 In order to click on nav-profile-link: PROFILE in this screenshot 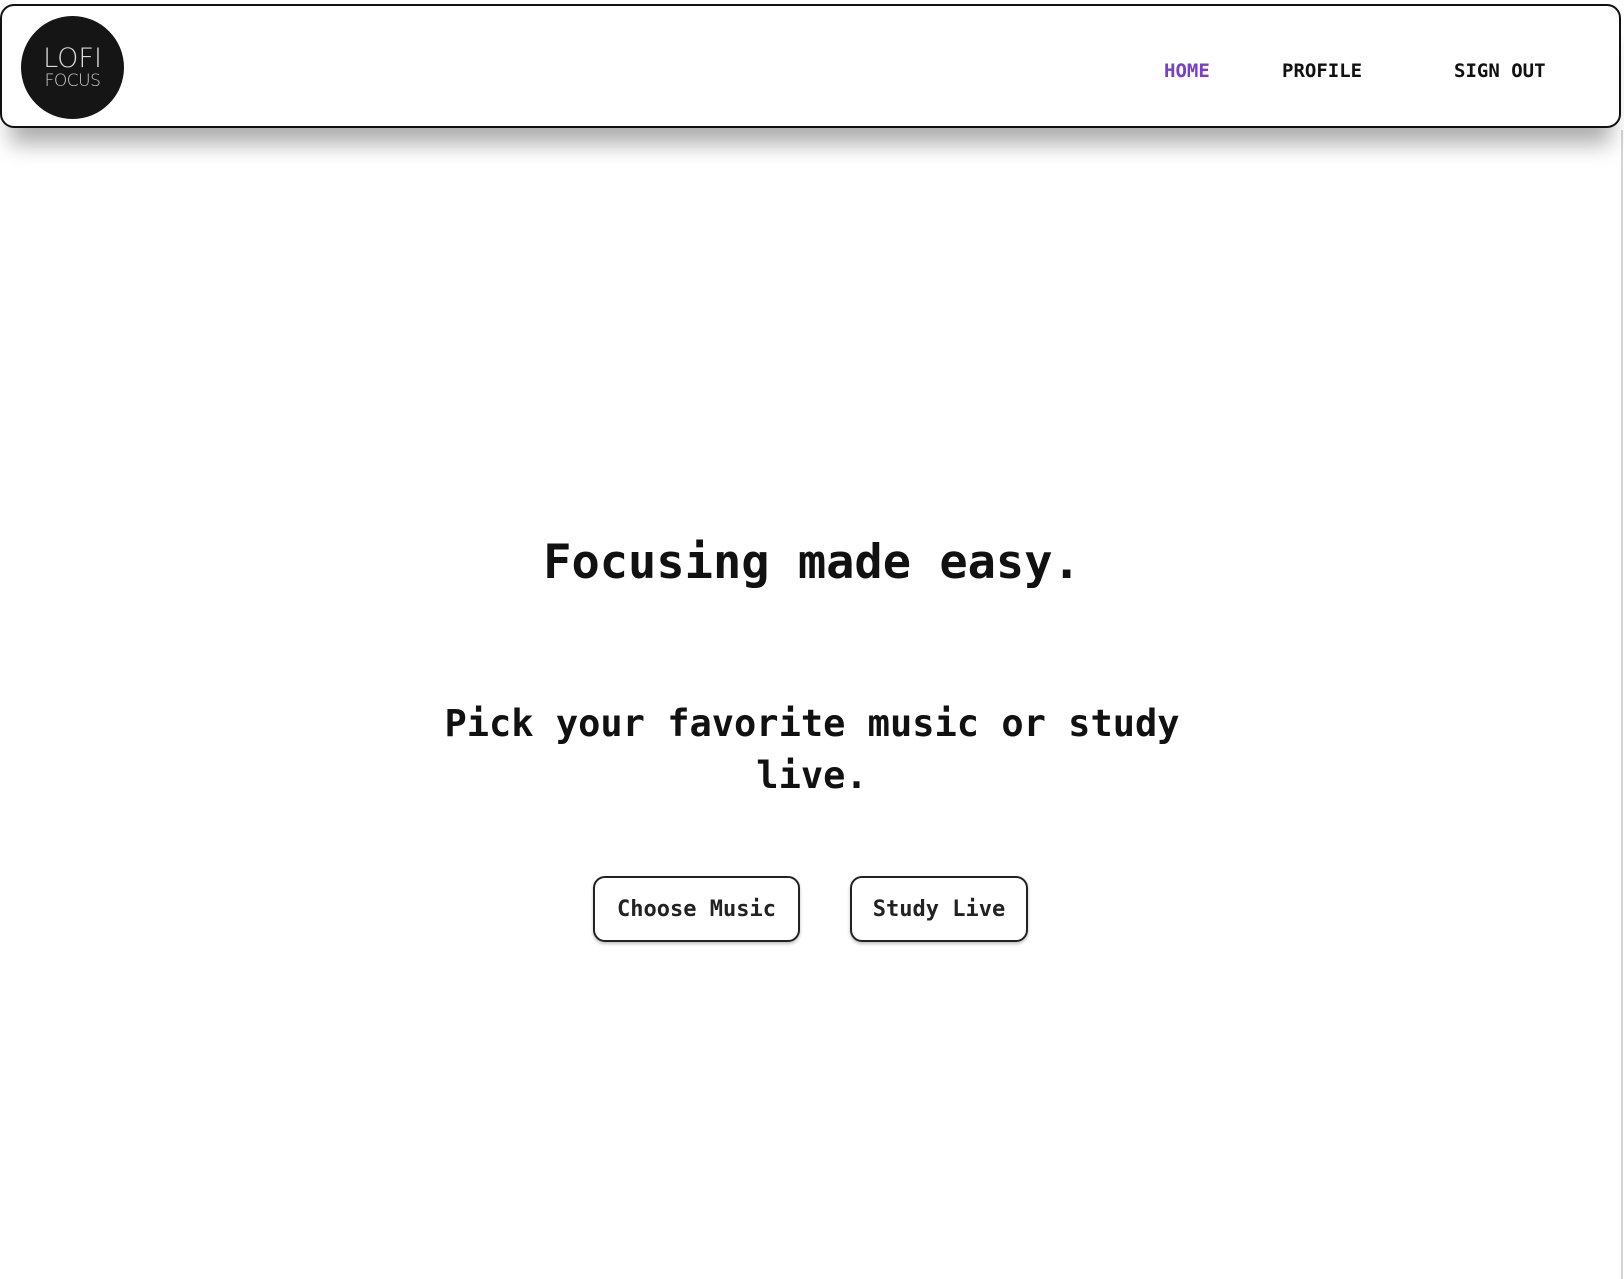, I will do `click(1322, 71)`.